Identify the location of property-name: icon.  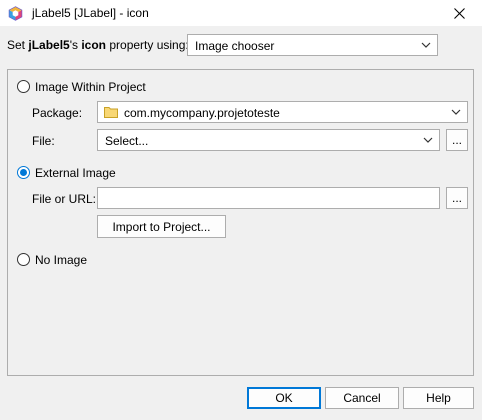
(94, 45).